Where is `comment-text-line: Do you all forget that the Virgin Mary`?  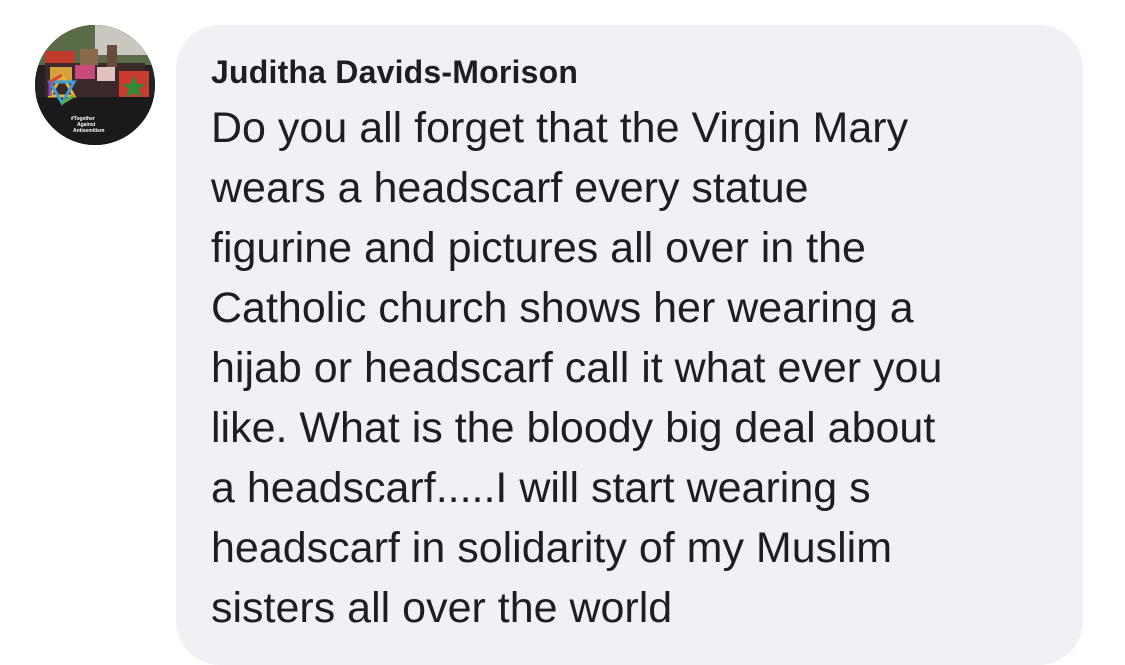
comment-text-line: Do you all forget that the Virgin Mary is located at coordinates (560, 128).